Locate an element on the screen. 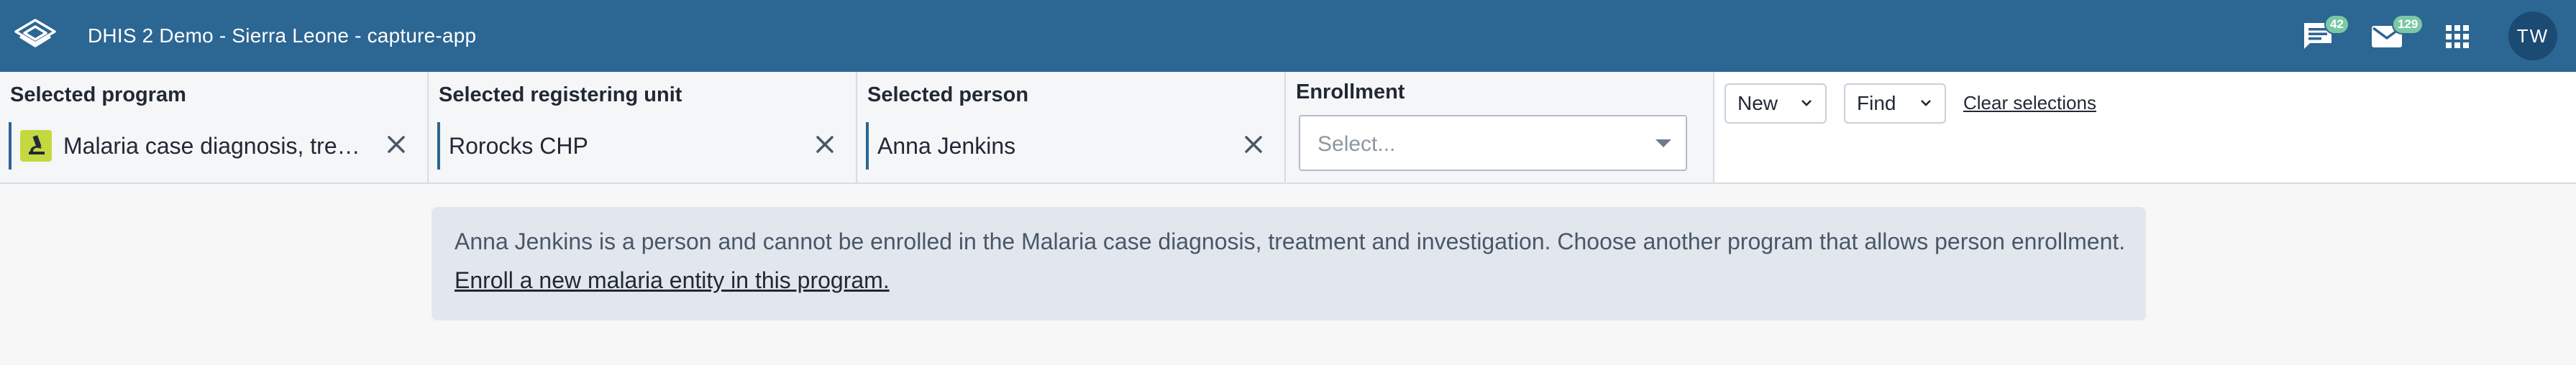 Image resolution: width=2576 pixels, height=365 pixels. interpretations-badge: 42 is located at coordinates (2336, 24).